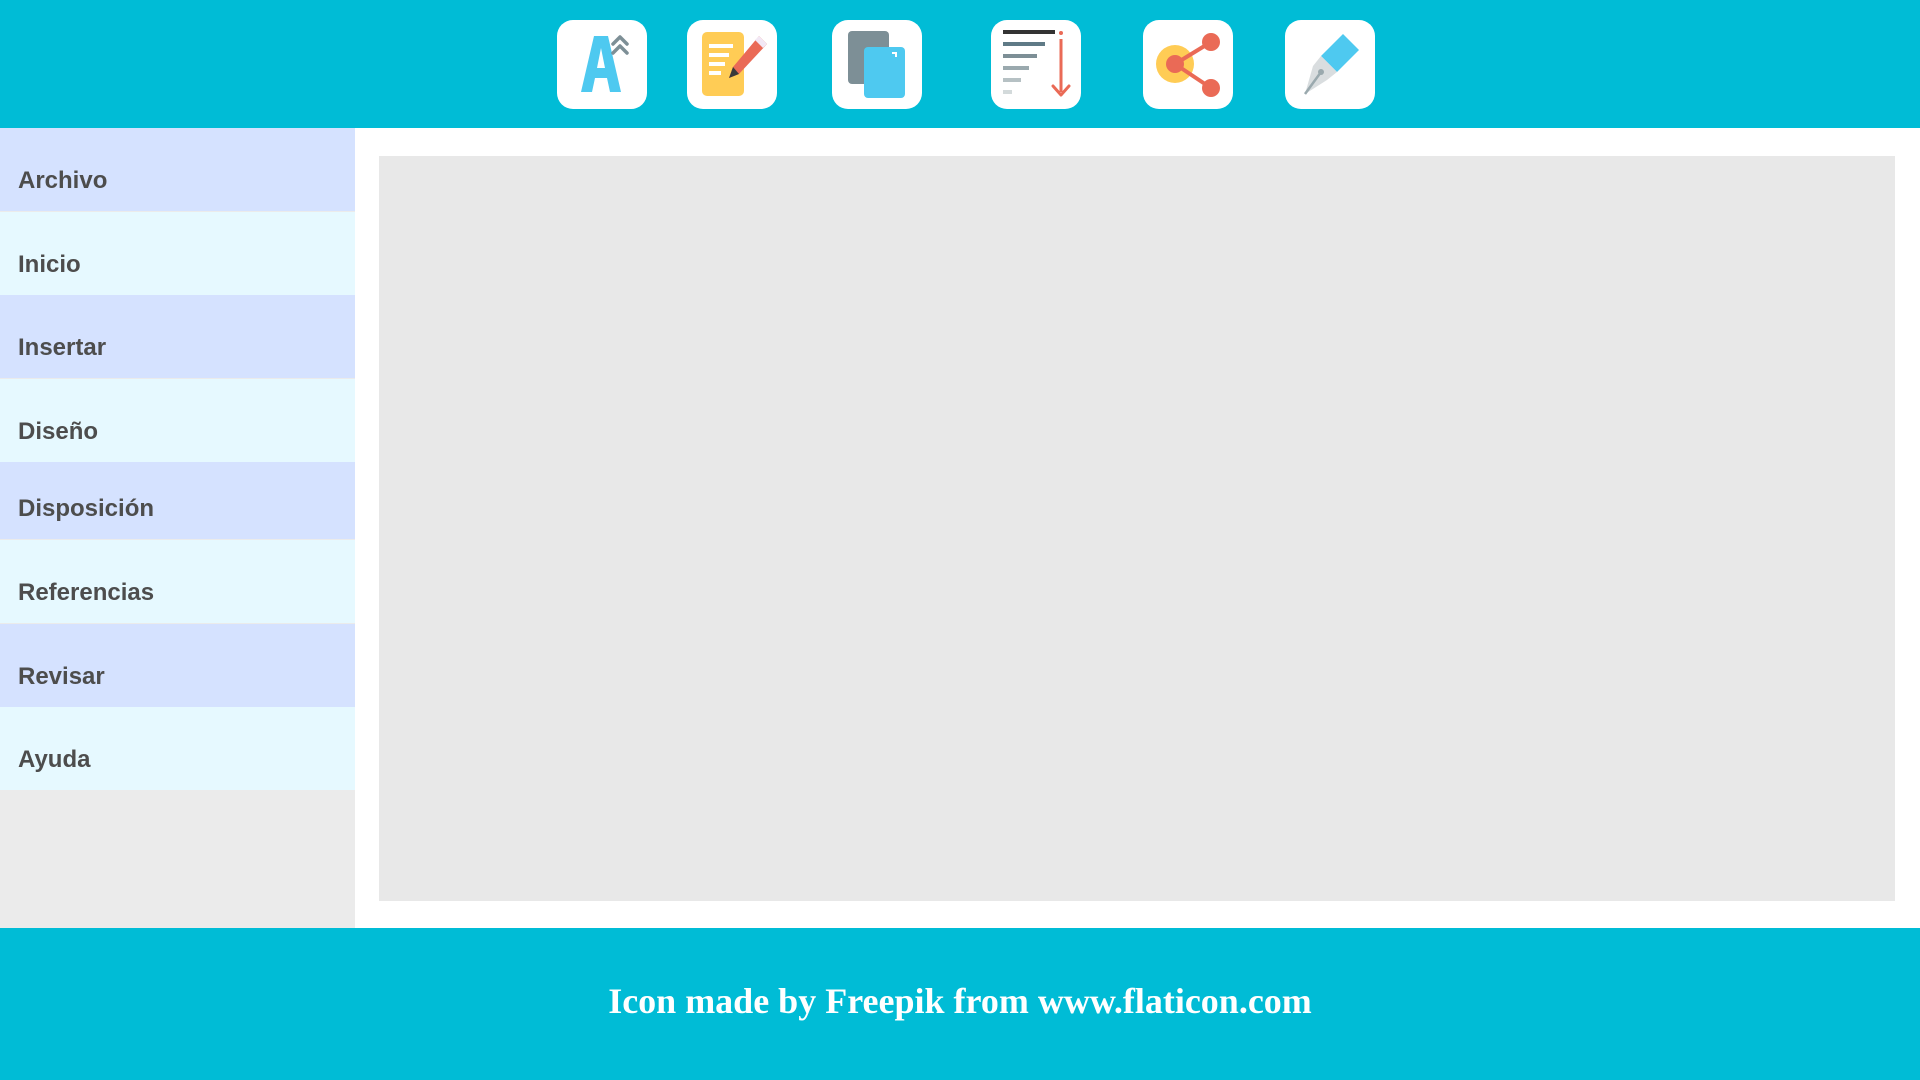 This screenshot has height=1080, width=1920. What do you see at coordinates (960, 64) in the screenshot?
I see `top-toolbar` at bounding box center [960, 64].